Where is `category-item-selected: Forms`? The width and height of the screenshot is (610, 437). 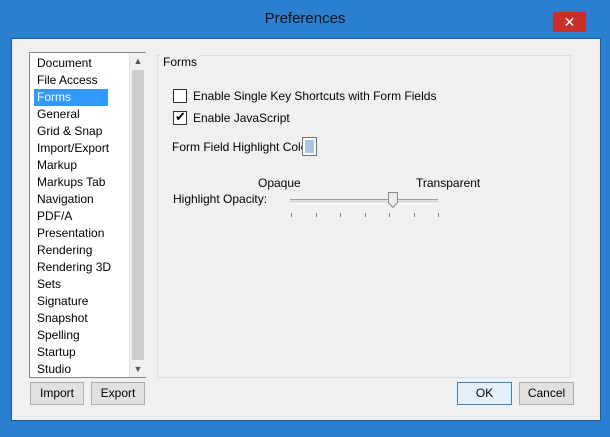
category-item-selected: Forms is located at coordinates (71, 97).